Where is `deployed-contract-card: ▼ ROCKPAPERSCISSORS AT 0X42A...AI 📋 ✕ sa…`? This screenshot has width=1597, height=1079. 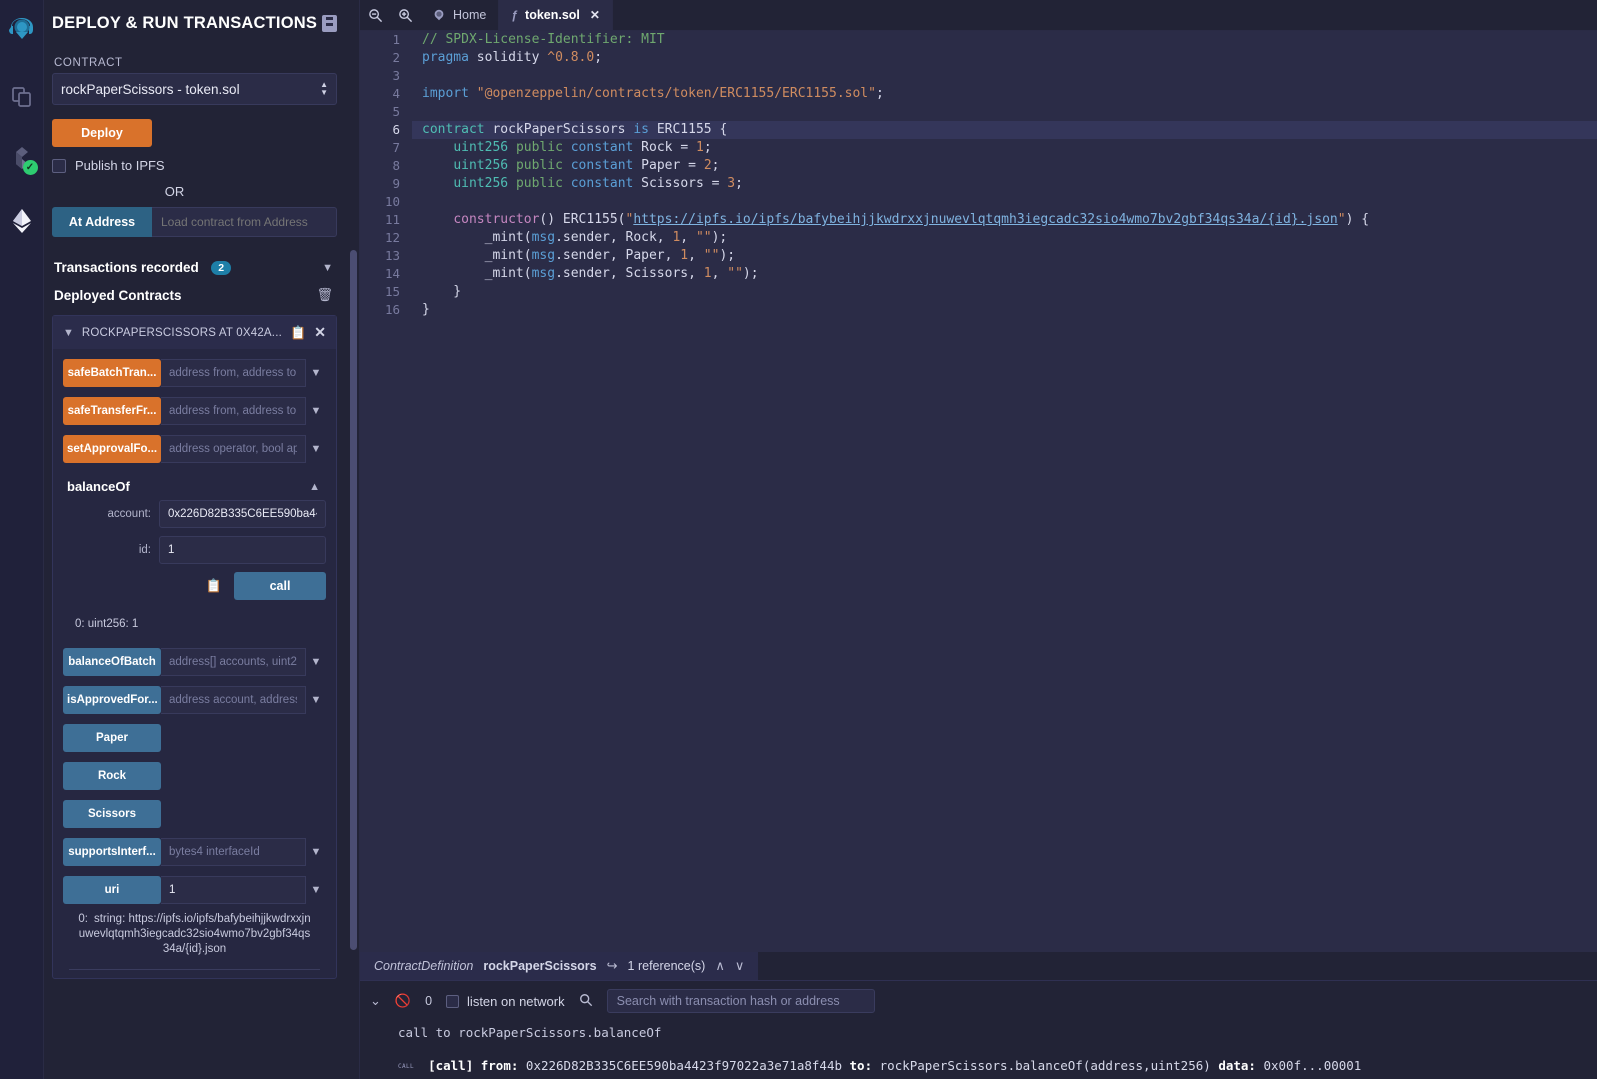
deployed-contract-card: ▼ ROCKPAPERSCISSORS AT 0X42A...AI 📋 ✕ sa… is located at coordinates (194, 647).